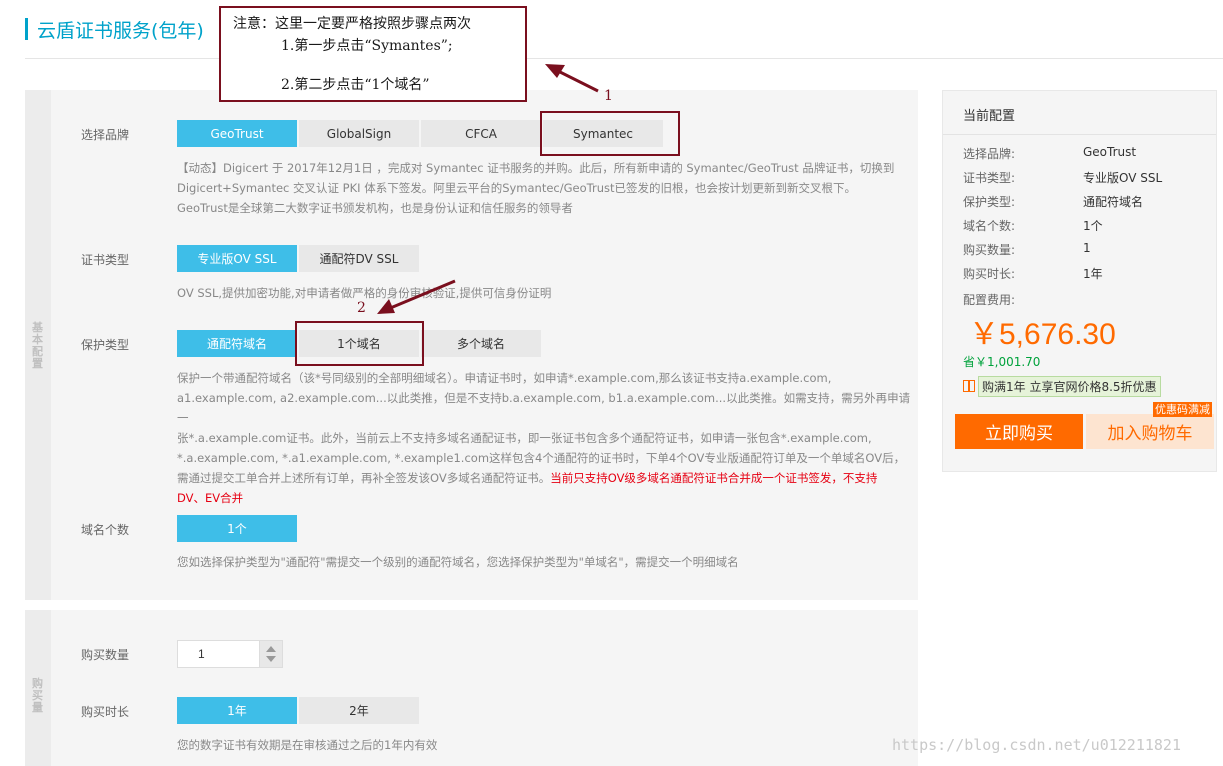 Image resolution: width=1223 pixels, height=766 pixels. What do you see at coordinates (37, 345) in the screenshot?
I see `section-label-basic: 基本配置` at bounding box center [37, 345].